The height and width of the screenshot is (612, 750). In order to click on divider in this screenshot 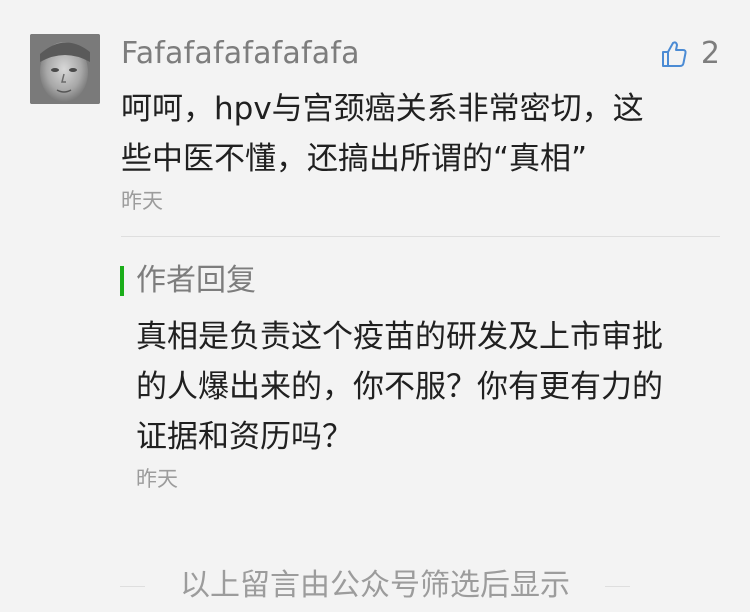, I will do `click(420, 236)`.